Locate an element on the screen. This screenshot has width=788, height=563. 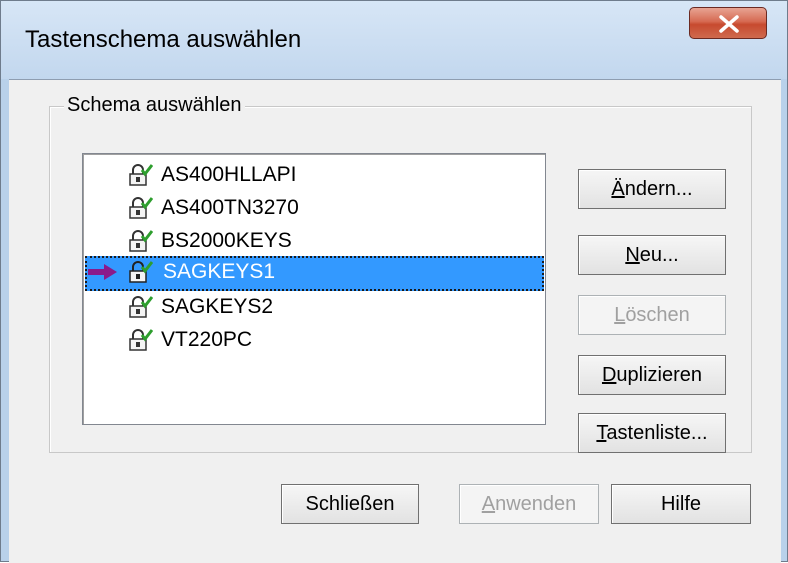
button-label: Löschen is located at coordinates (652, 315).